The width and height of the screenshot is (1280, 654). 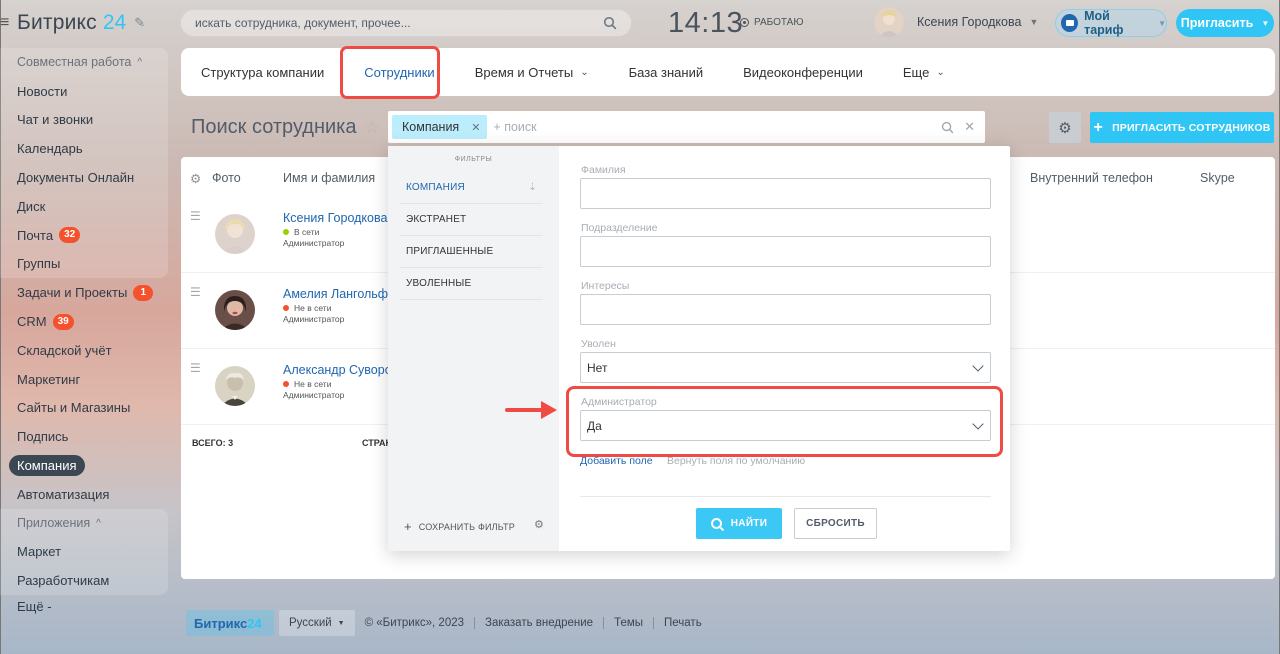 What do you see at coordinates (84, 235) in the screenshot?
I see `sidebar-item-mail: Почта 32` at bounding box center [84, 235].